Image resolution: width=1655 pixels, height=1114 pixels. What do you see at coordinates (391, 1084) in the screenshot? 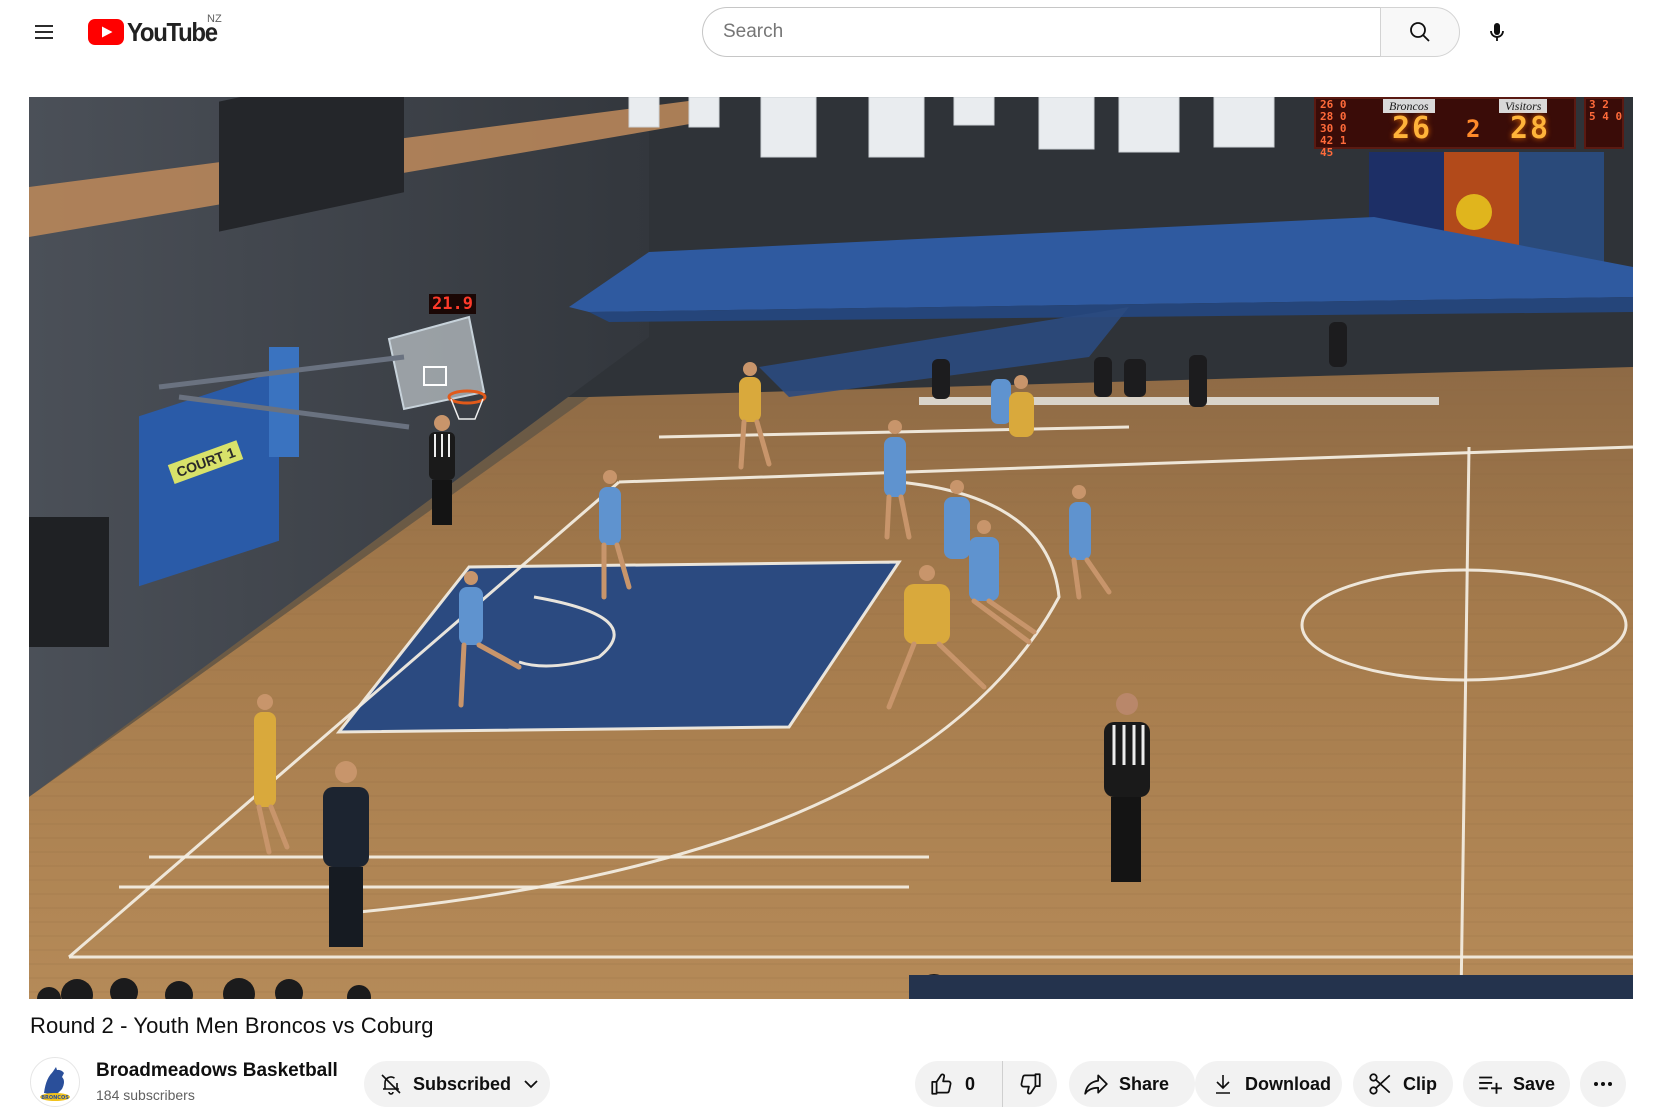
I see `bell-off-icon` at bounding box center [391, 1084].